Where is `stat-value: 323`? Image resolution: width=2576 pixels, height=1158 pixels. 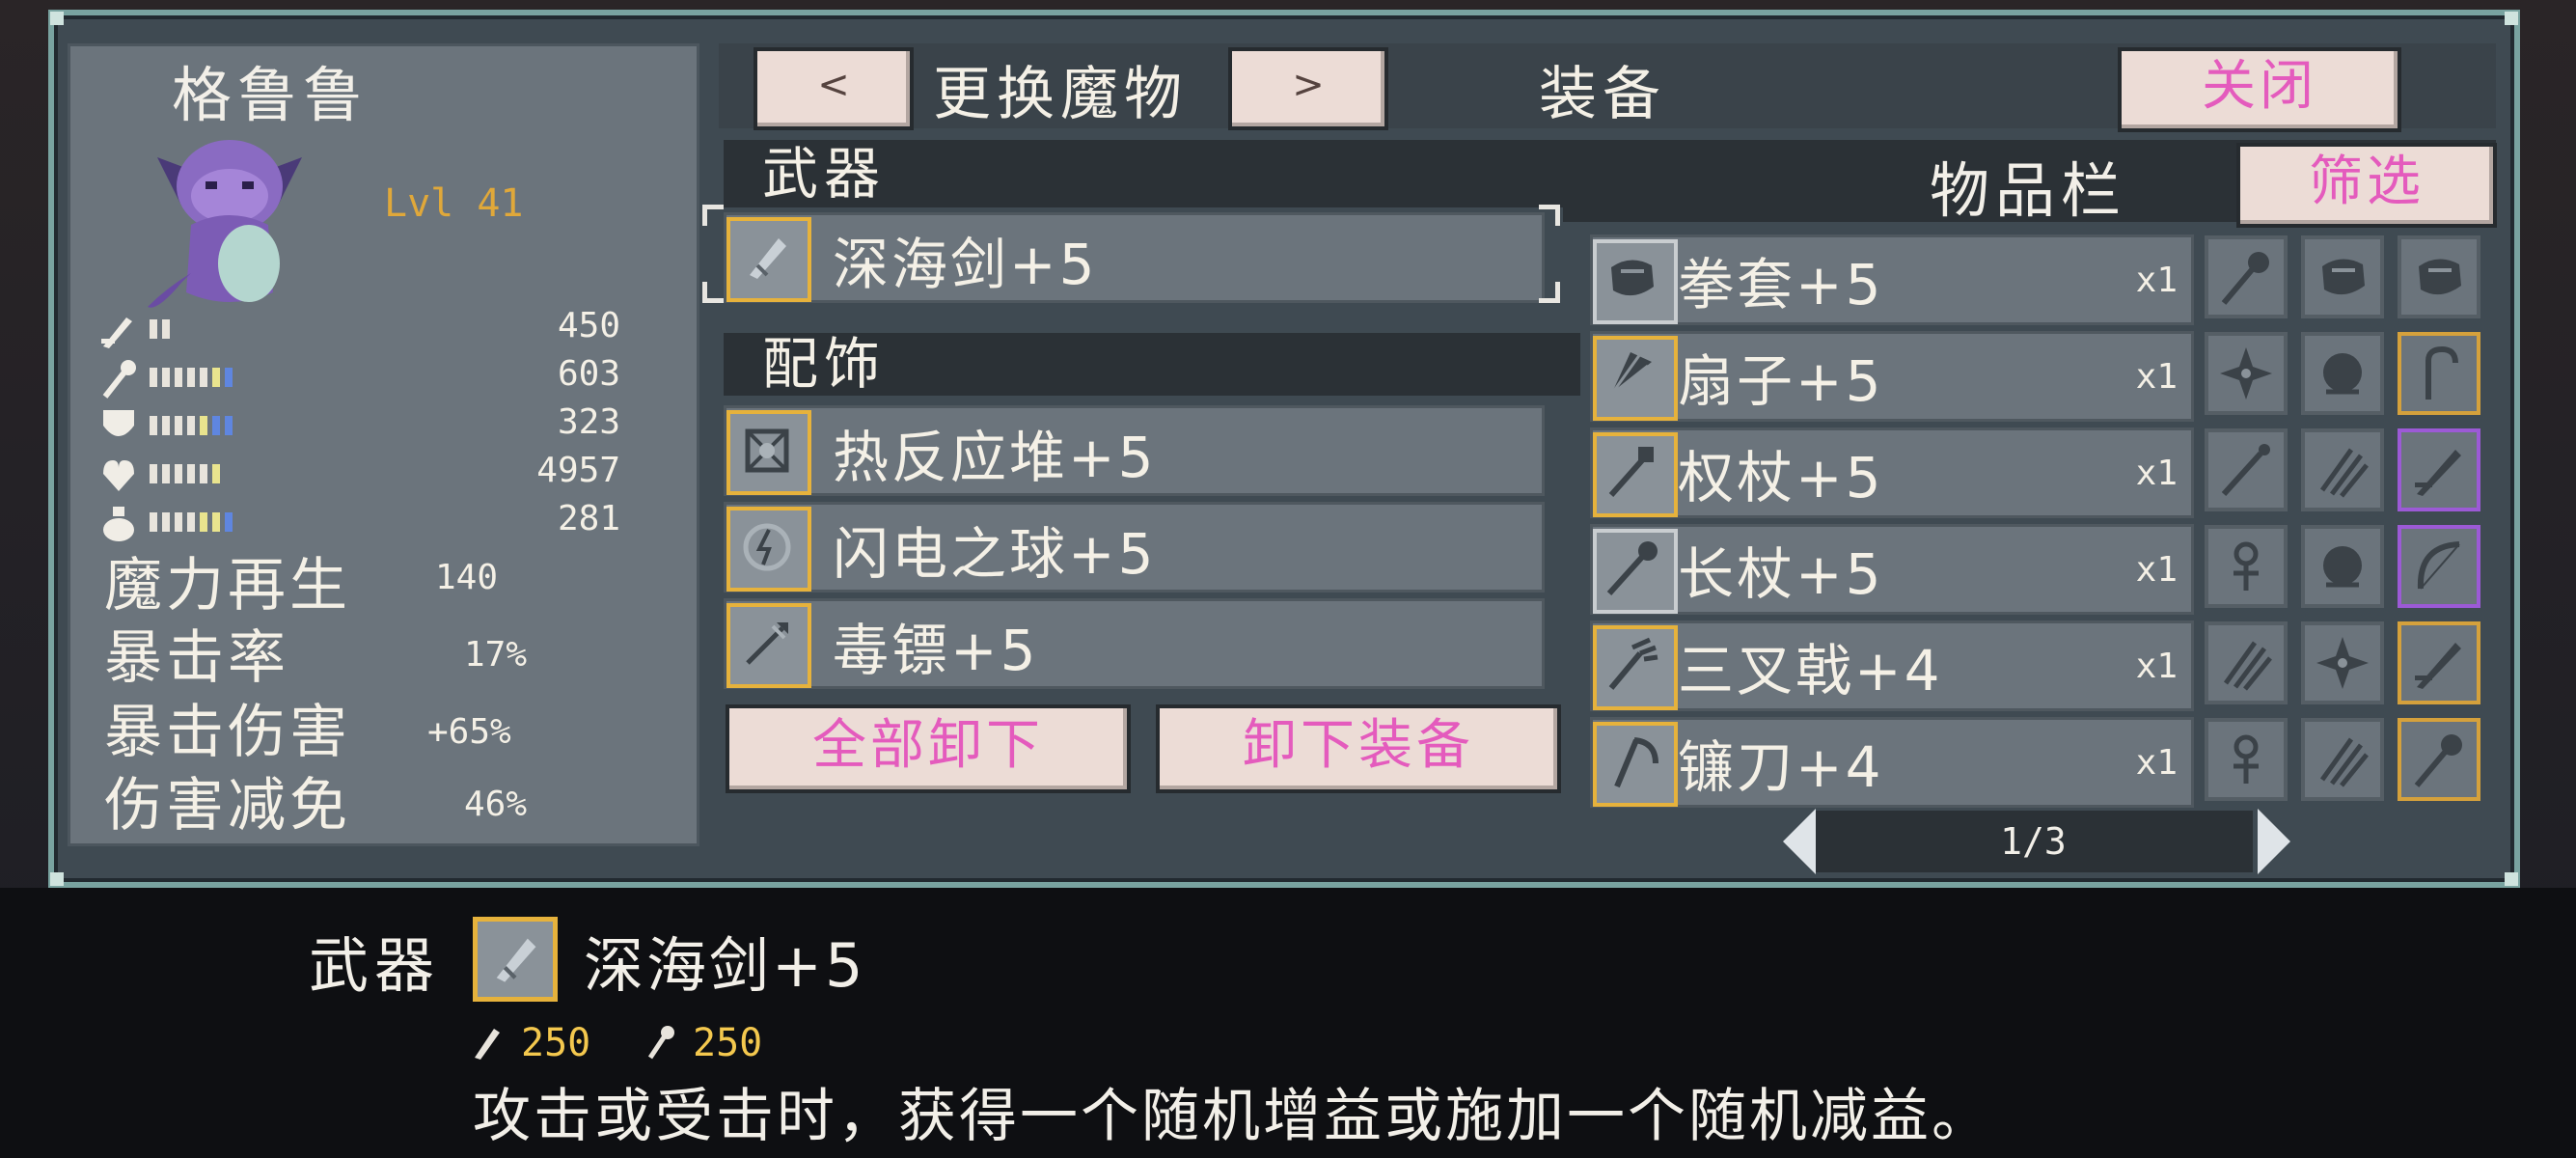
stat-value: 323 is located at coordinates (589, 422).